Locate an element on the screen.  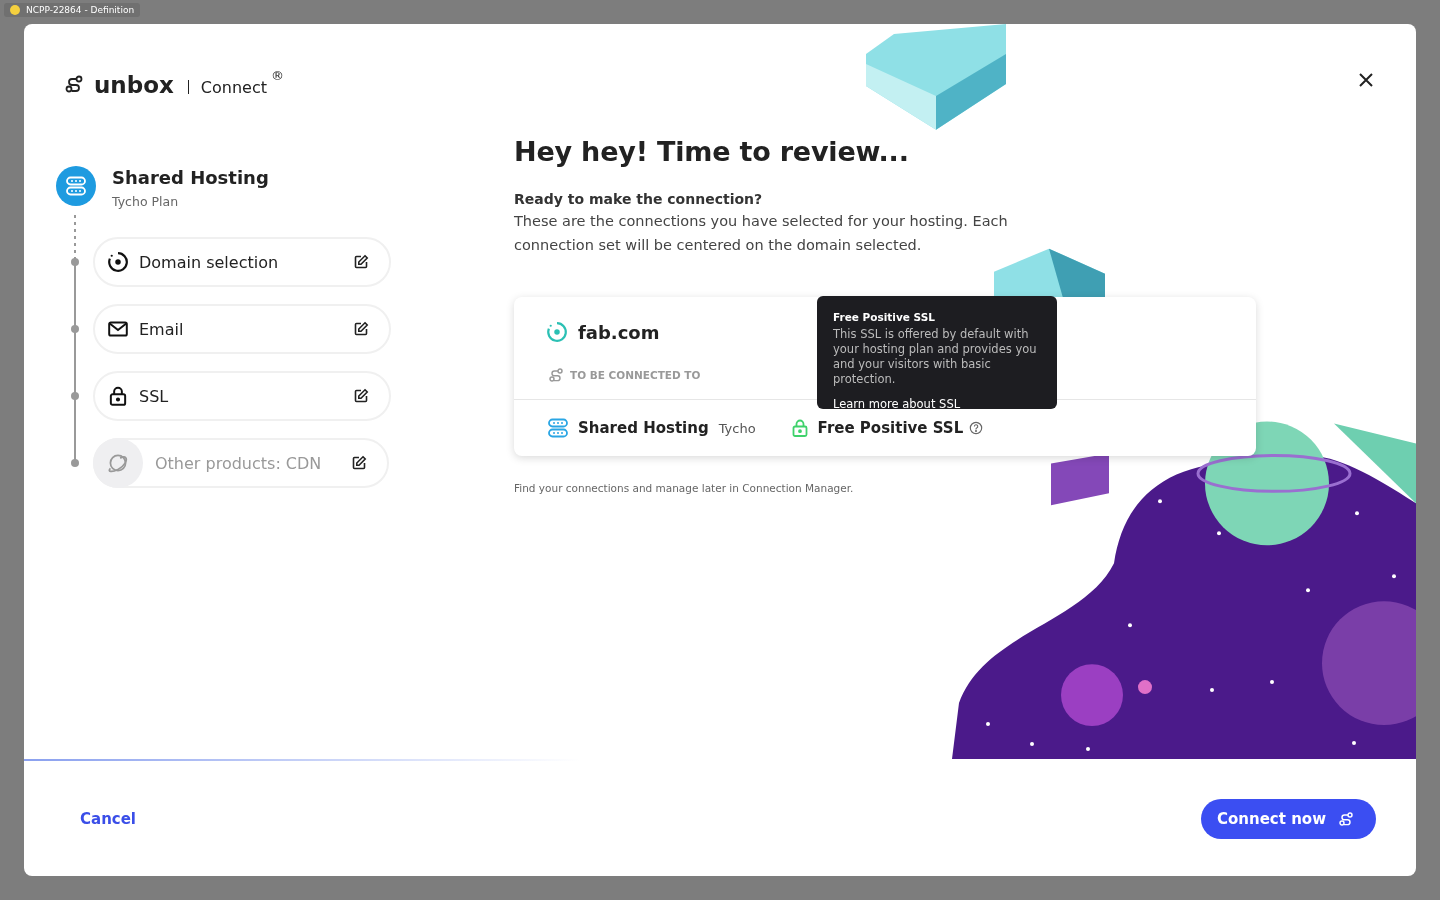
product-name: Shared Hosting is located at coordinates (643, 428).